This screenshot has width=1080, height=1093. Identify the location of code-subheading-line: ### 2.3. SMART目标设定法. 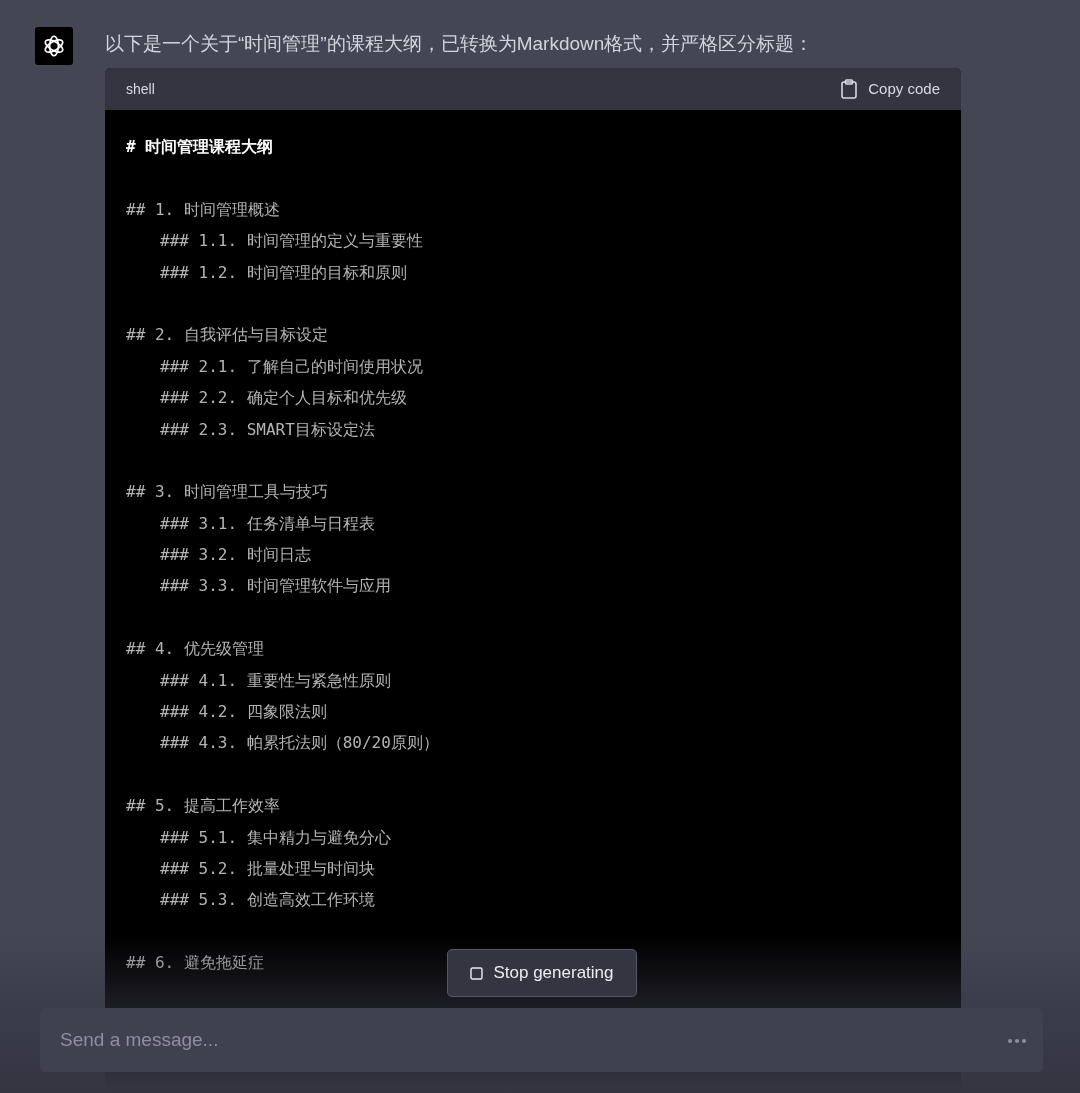
(267, 429).